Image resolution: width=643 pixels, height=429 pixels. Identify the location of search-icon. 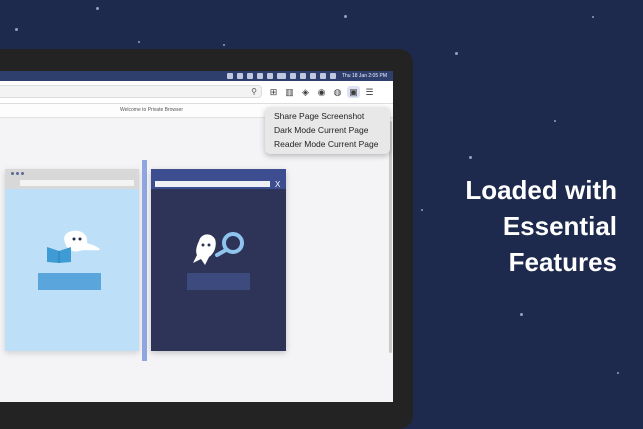
(312, 76).